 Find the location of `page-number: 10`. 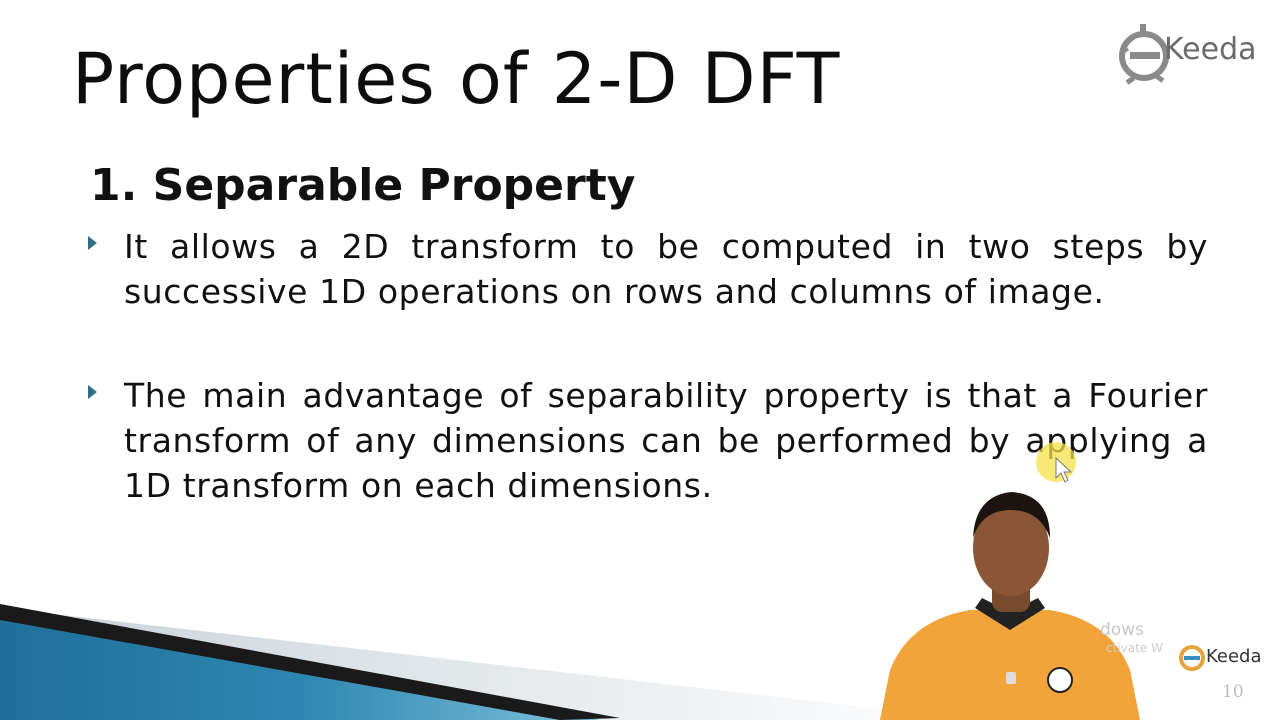

page-number: 10 is located at coordinates (1233, 692).